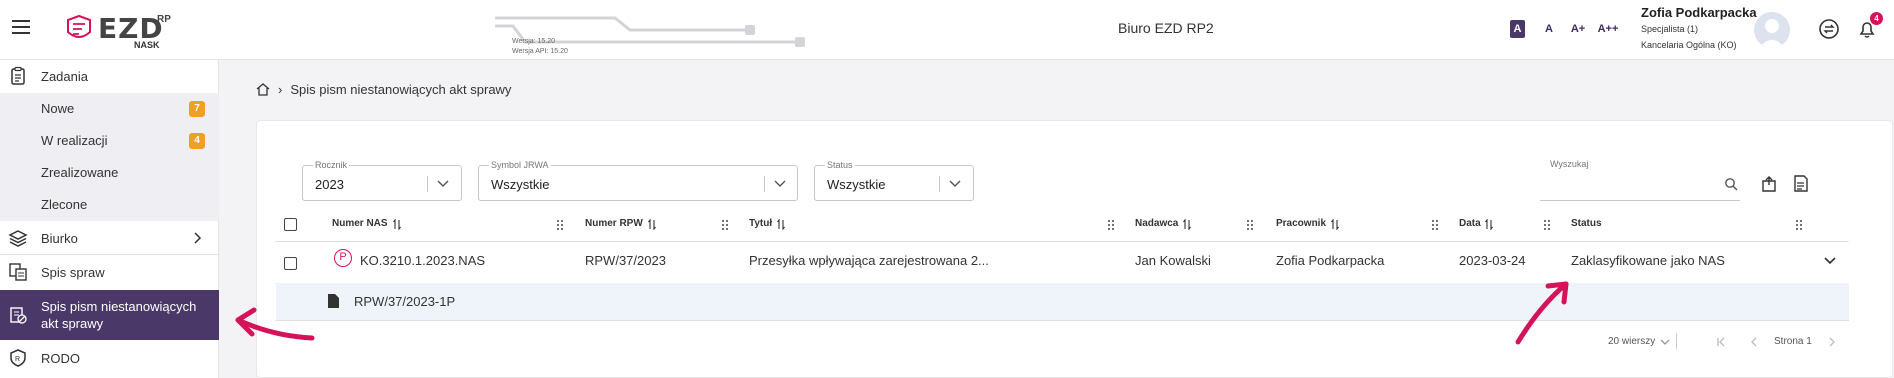 The width and height of the screenshot is (1894, 378). I want to click on sidebar-item-in-progress: W realizacji 4, so click(109, 141).